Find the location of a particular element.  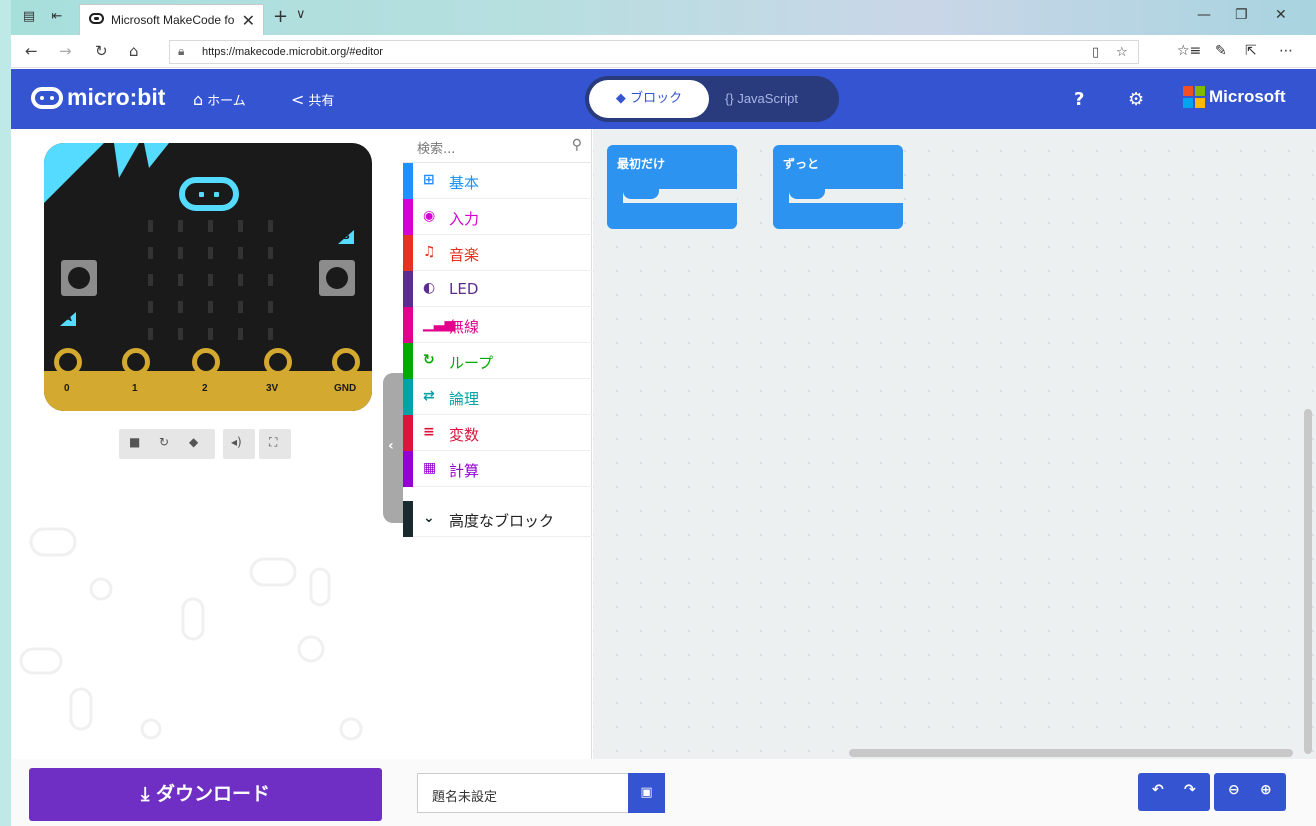

block-notch is located at coordinates (641, 194).